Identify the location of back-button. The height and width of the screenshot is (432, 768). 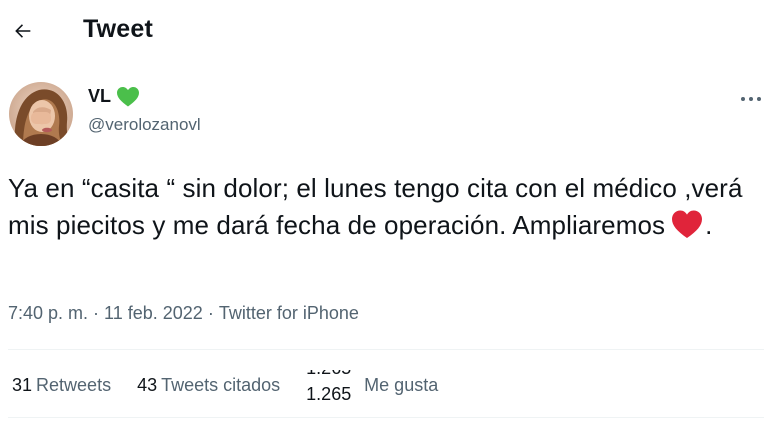
(23, 31).